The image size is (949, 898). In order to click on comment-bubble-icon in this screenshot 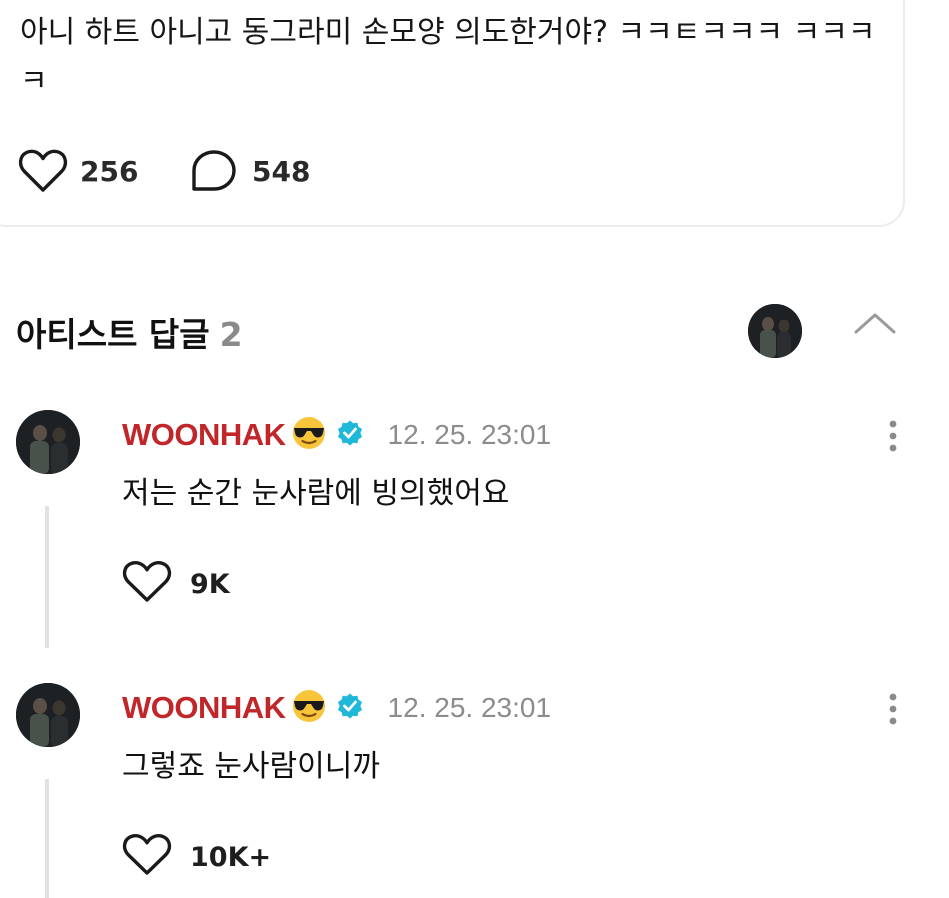, I will do `click(214, 171)`.